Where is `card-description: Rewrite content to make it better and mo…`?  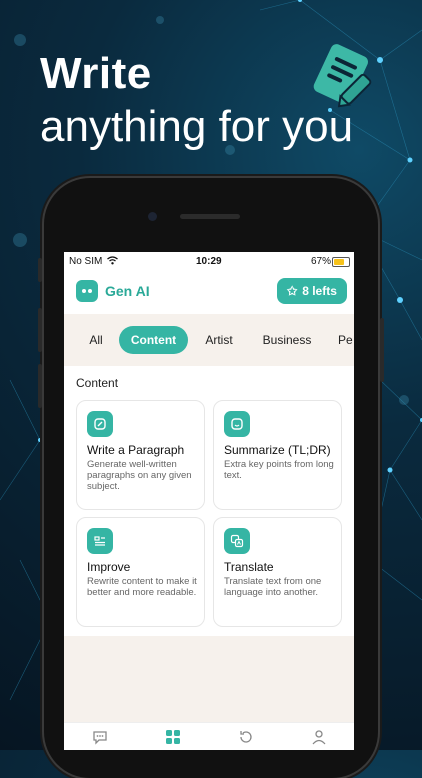
card-description: Rewrite content to make it better and mo… is located at coordinates (142, 587).